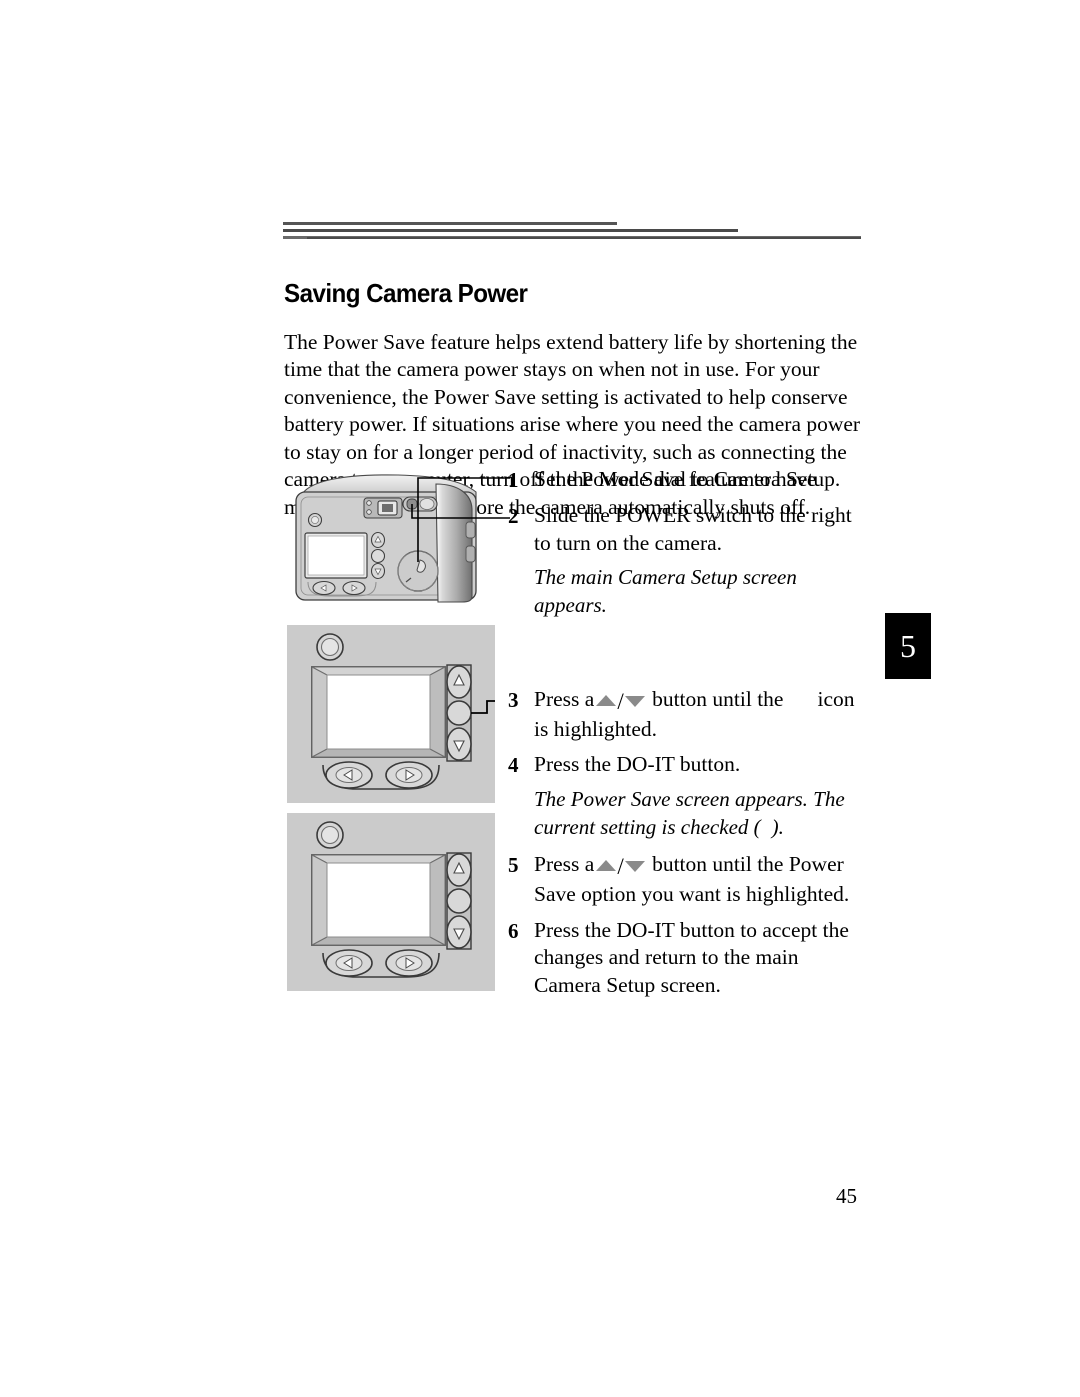  I want to click on up-down-button-icon: /, so click(620, 701).